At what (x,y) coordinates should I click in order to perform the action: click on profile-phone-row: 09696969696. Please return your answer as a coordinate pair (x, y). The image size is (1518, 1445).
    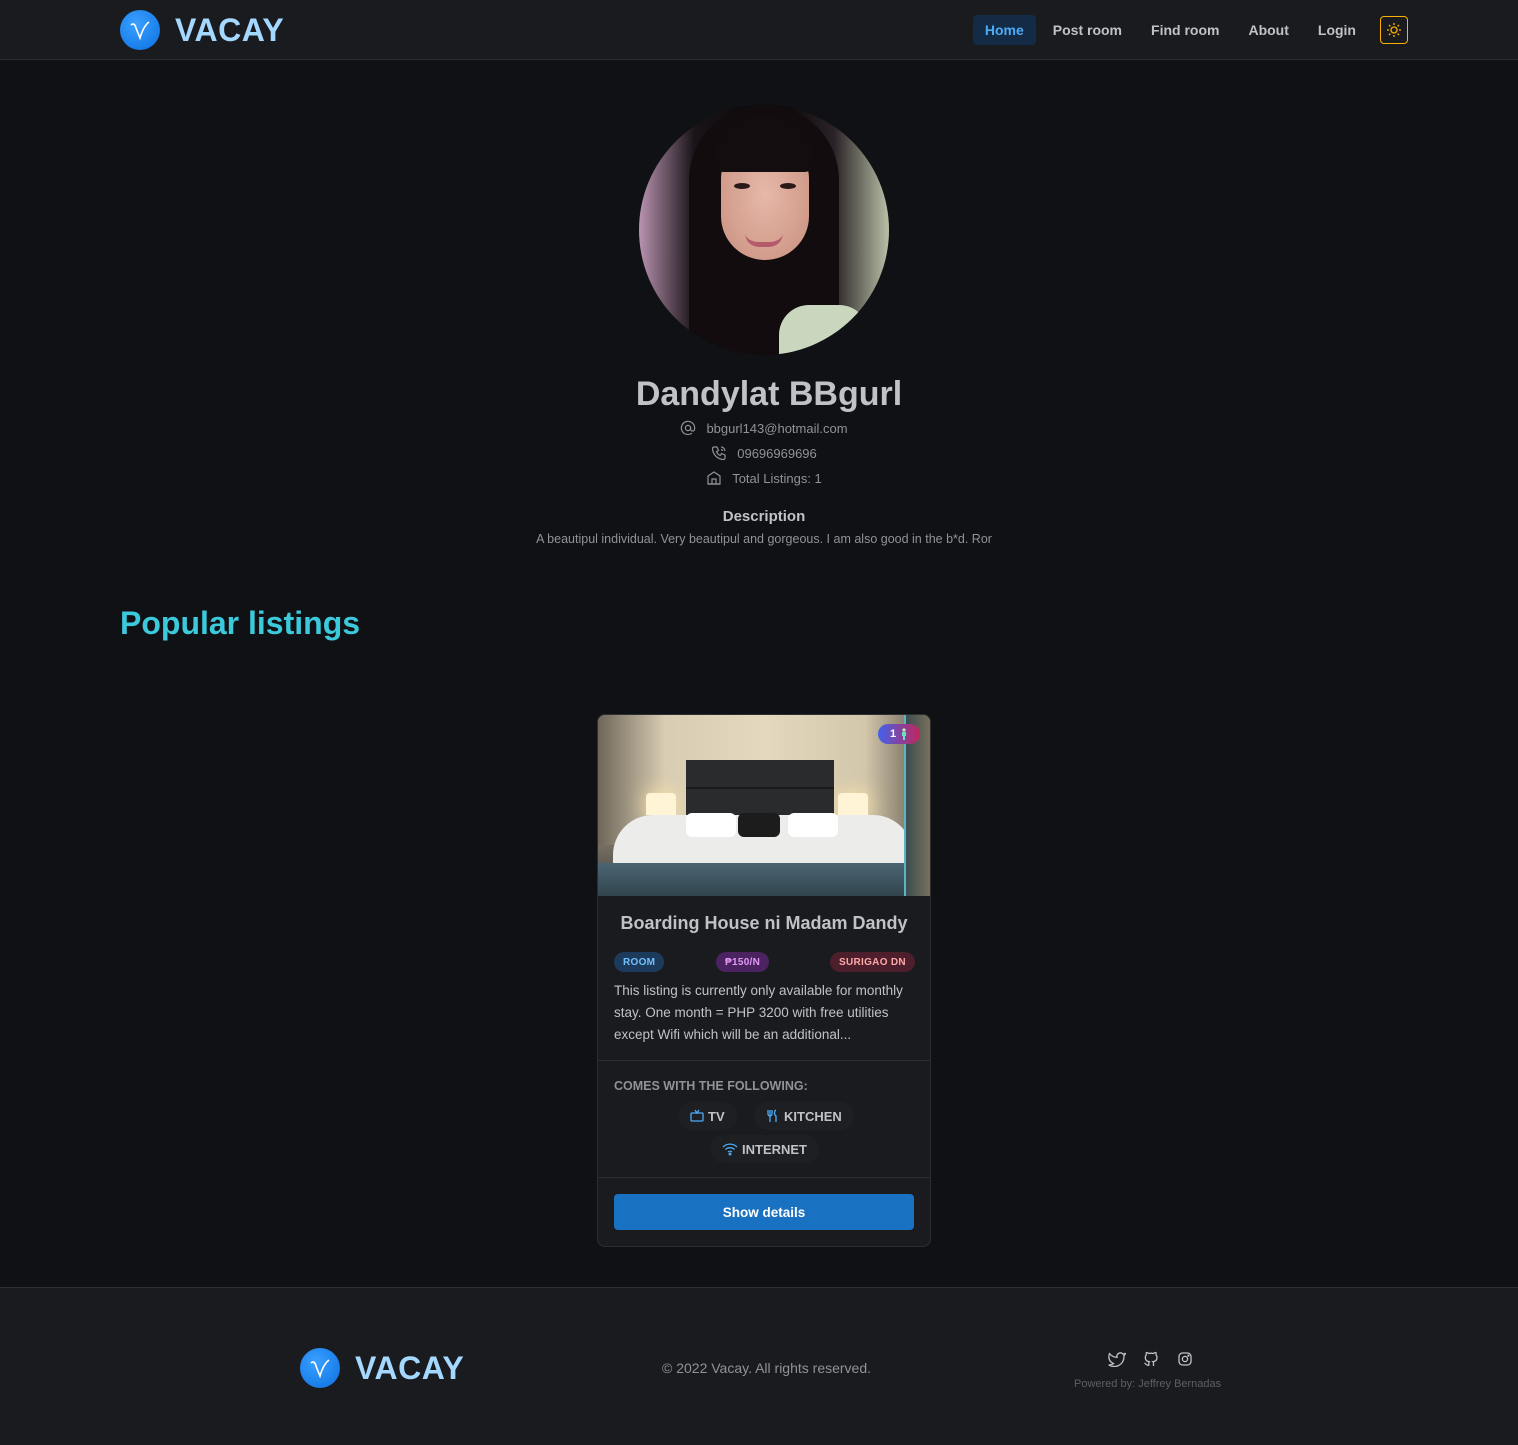
    Looking at the image, I should click on (759, 453).